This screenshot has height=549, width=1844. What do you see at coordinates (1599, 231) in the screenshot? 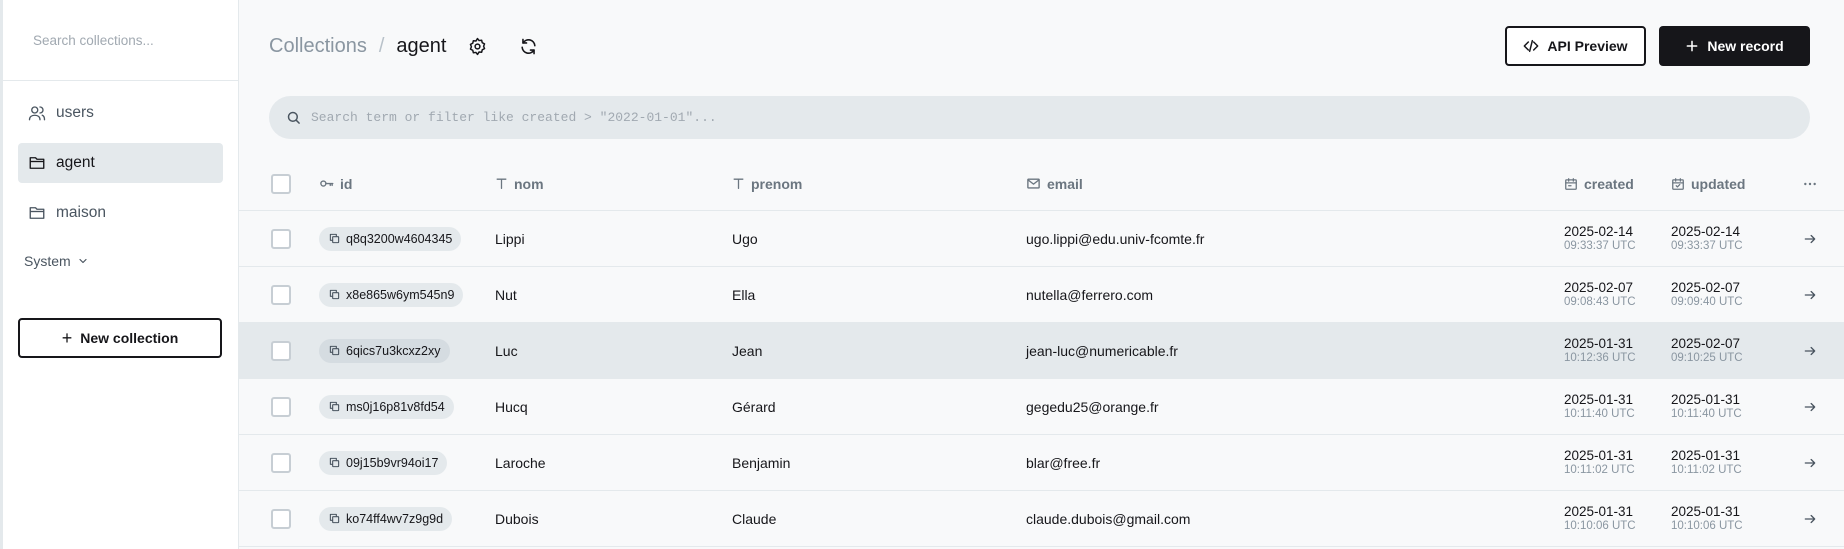
I see `created-date: 2025-02-14` at bounding box center [1599, 231].